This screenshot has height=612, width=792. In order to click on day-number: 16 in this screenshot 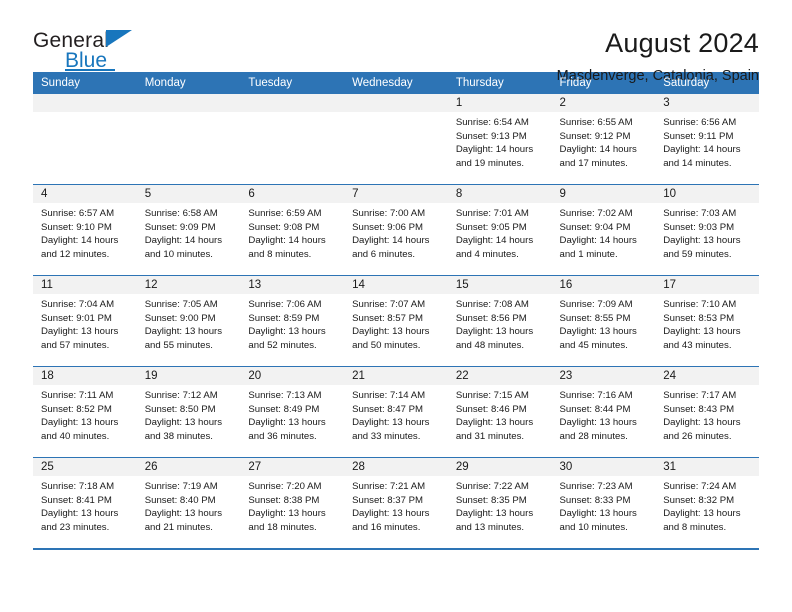, I will do `click(603, 285)`.